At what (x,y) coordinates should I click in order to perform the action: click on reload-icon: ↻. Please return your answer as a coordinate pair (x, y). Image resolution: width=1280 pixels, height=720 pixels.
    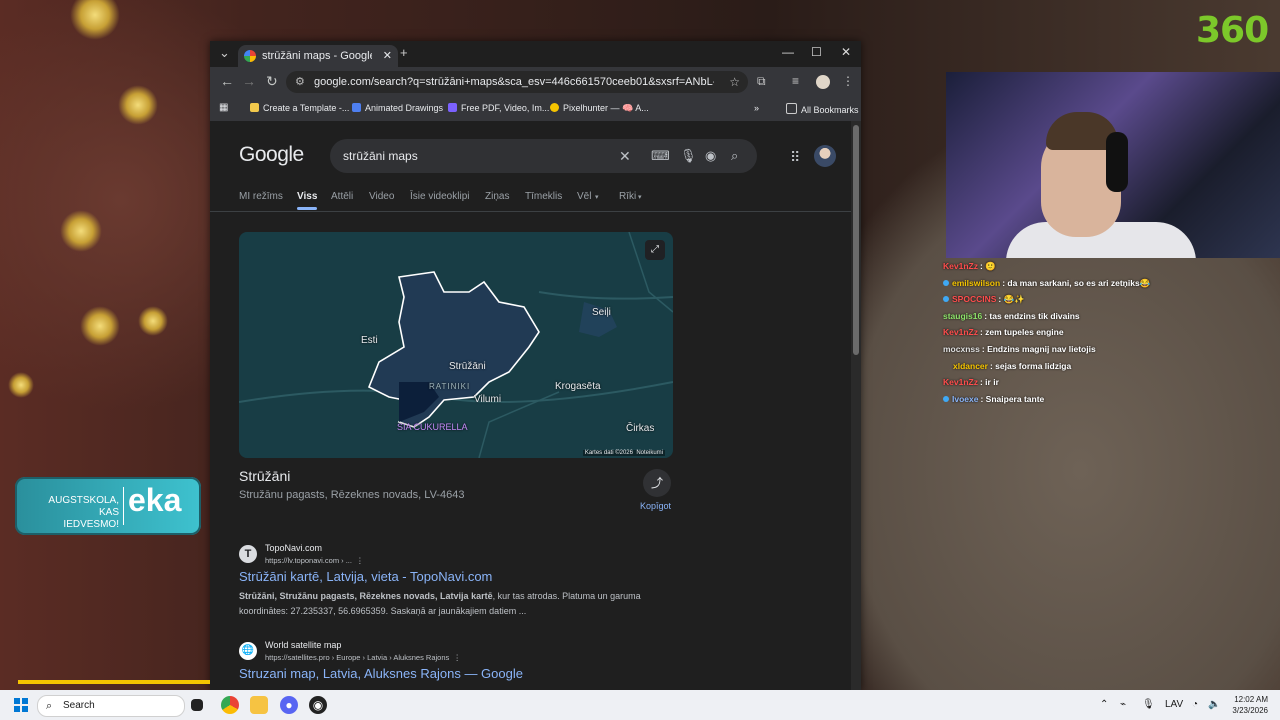
    Looking at the image, I should click on (272, 81).